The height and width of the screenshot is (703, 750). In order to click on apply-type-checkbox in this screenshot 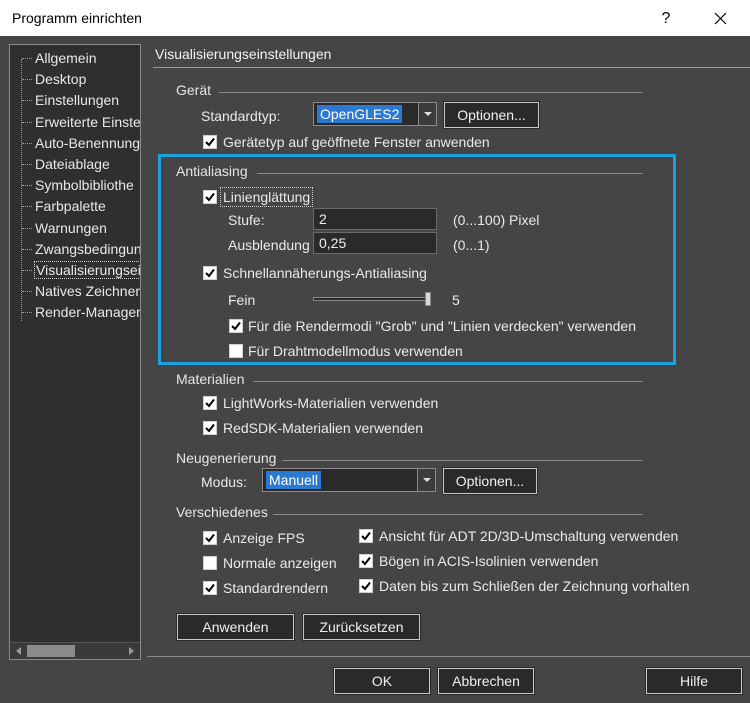, I will do `click(210, 142)`.